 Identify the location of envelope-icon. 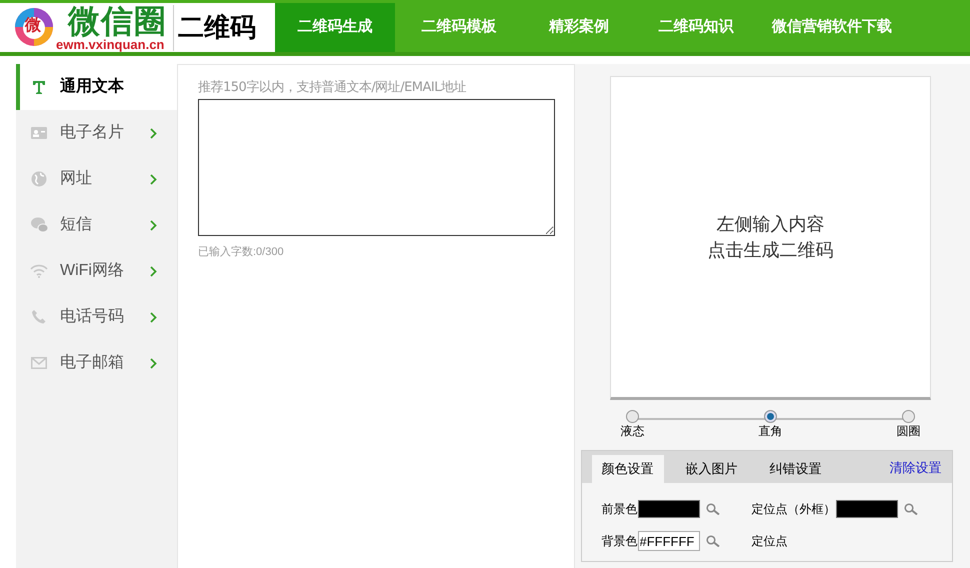
(39, 363).